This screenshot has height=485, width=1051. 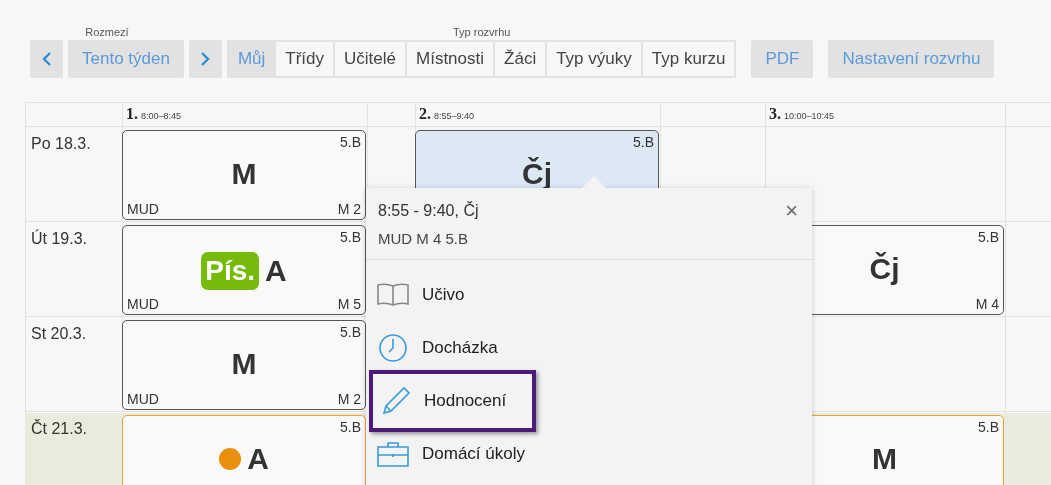 What do you see at coordinates (59, 428) in the screenshot?
I see `day-label: Čt 21.3.` at bounding box center [59, 428].